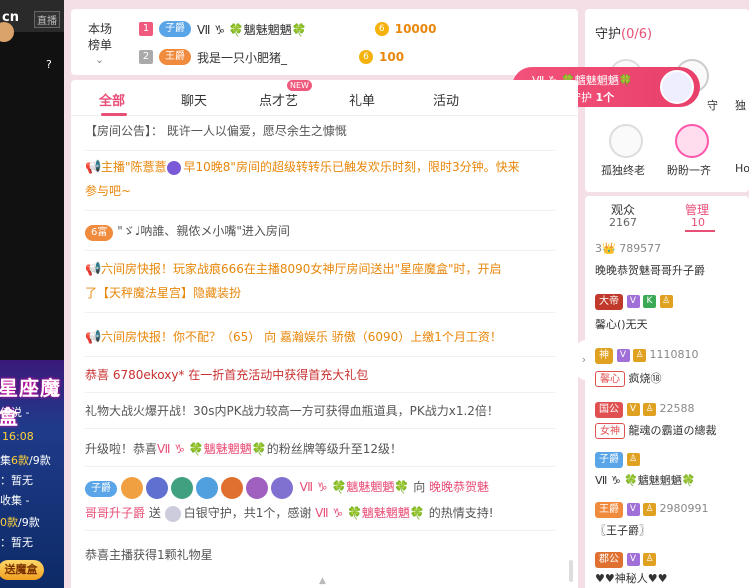 This screenshot has height=588, width=749. Describe the element at coordinates (18, 436) in the screenshot. I see `promo-time: 16:08` at that location.